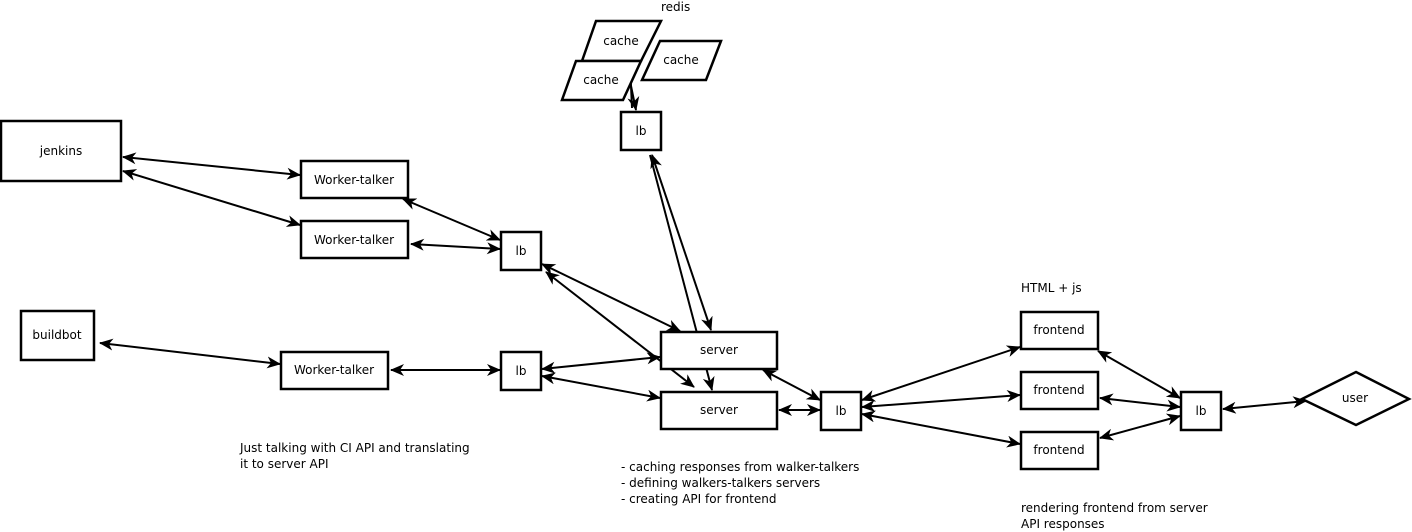 The width and height of the screenshot is (1412, 532). I want to click on node-frontend-2: frontend, so click(1059, 390).